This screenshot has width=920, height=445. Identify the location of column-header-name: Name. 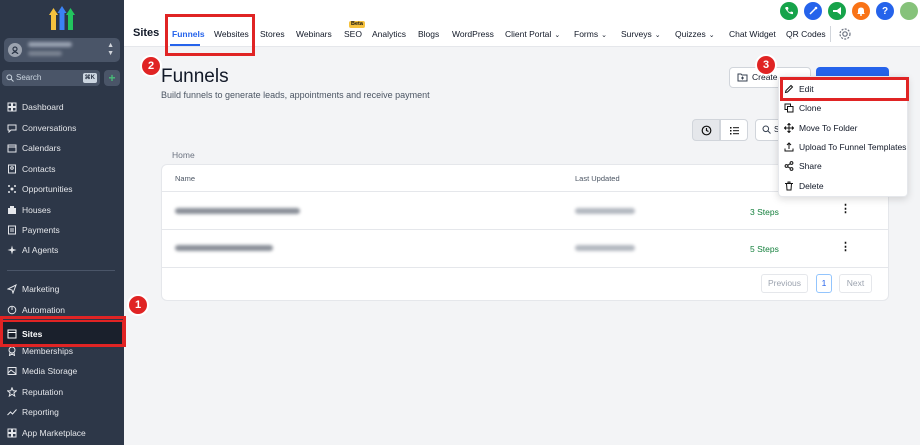
(185, 178).